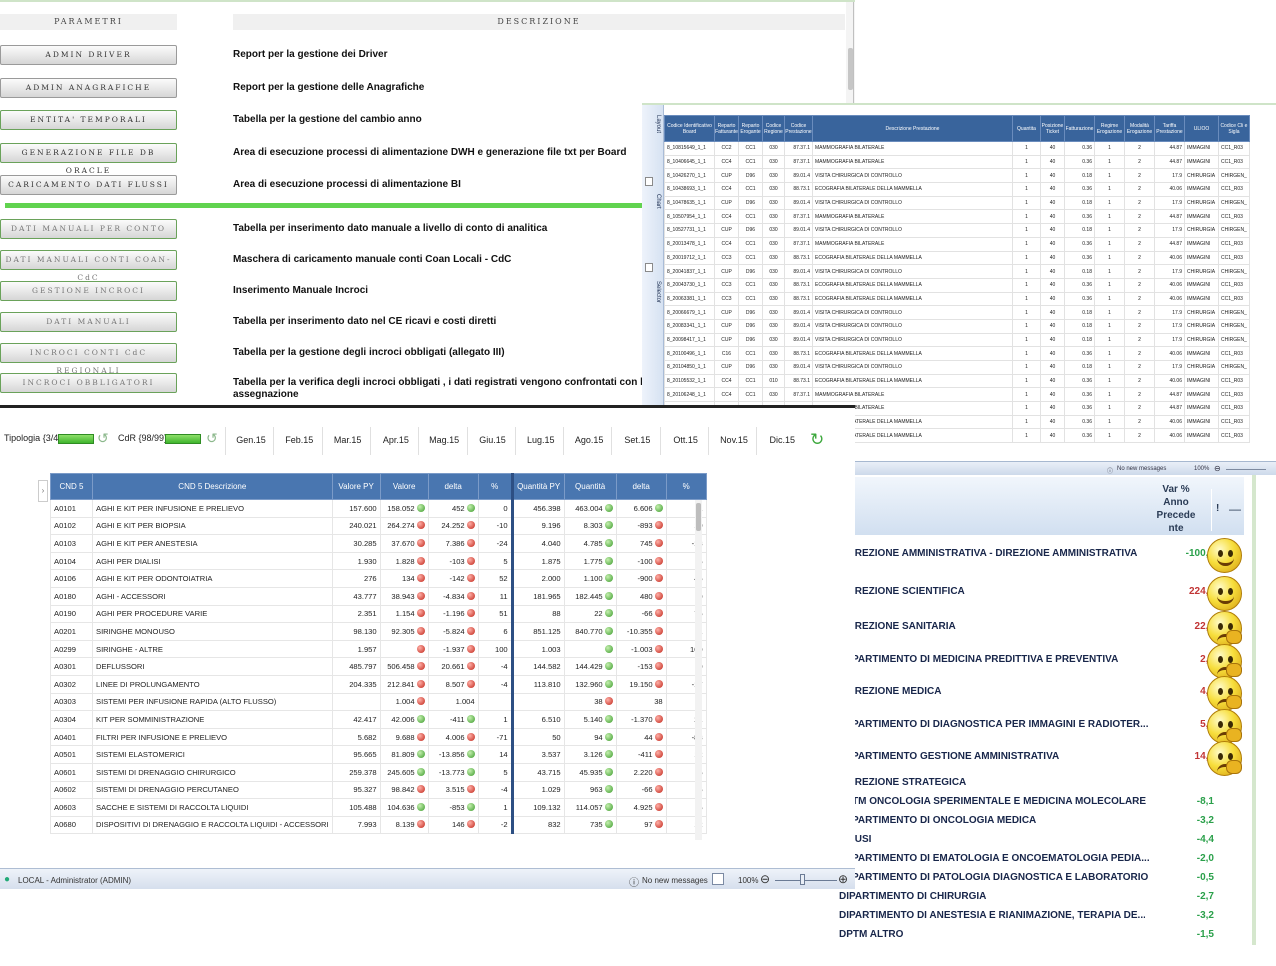 The width and height of the screenshot is (1276, 966). Describe the element at coordinates (88, 120) in the screenshot. I see `param-button: ENTITA' TEMPORALI` at that location.